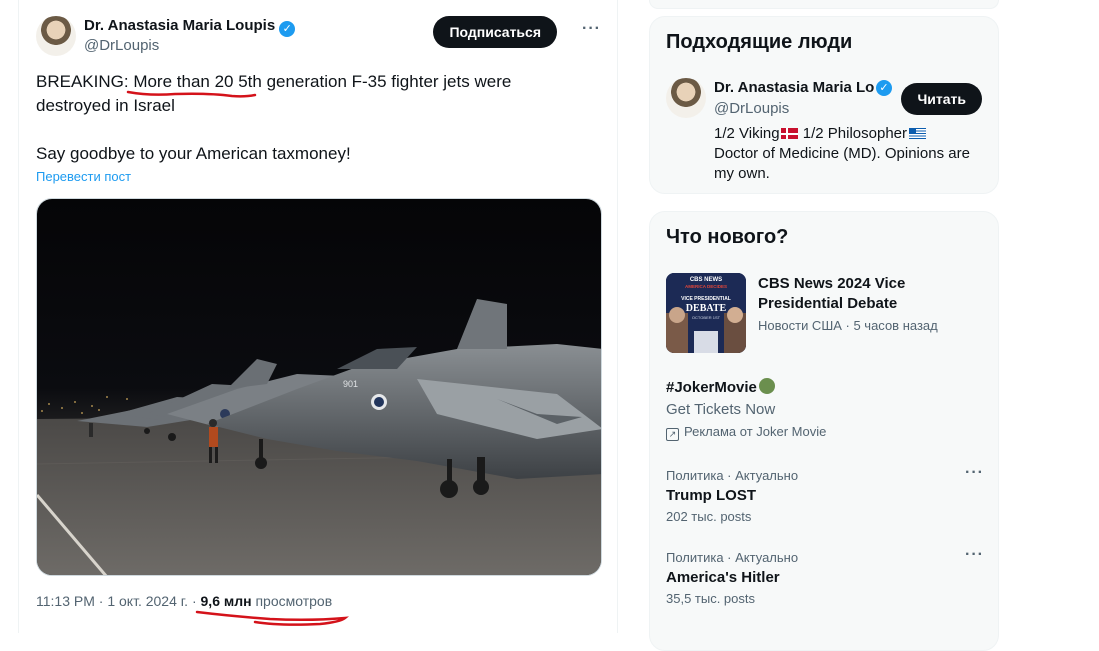 The width and height of the screenshot is (1099, 651). What do you see at coordinates (868, 294) in the screenshot?
I see `news-title: CBS News 2024 Vice Presidential Debate` at bounding box center [868, 294].